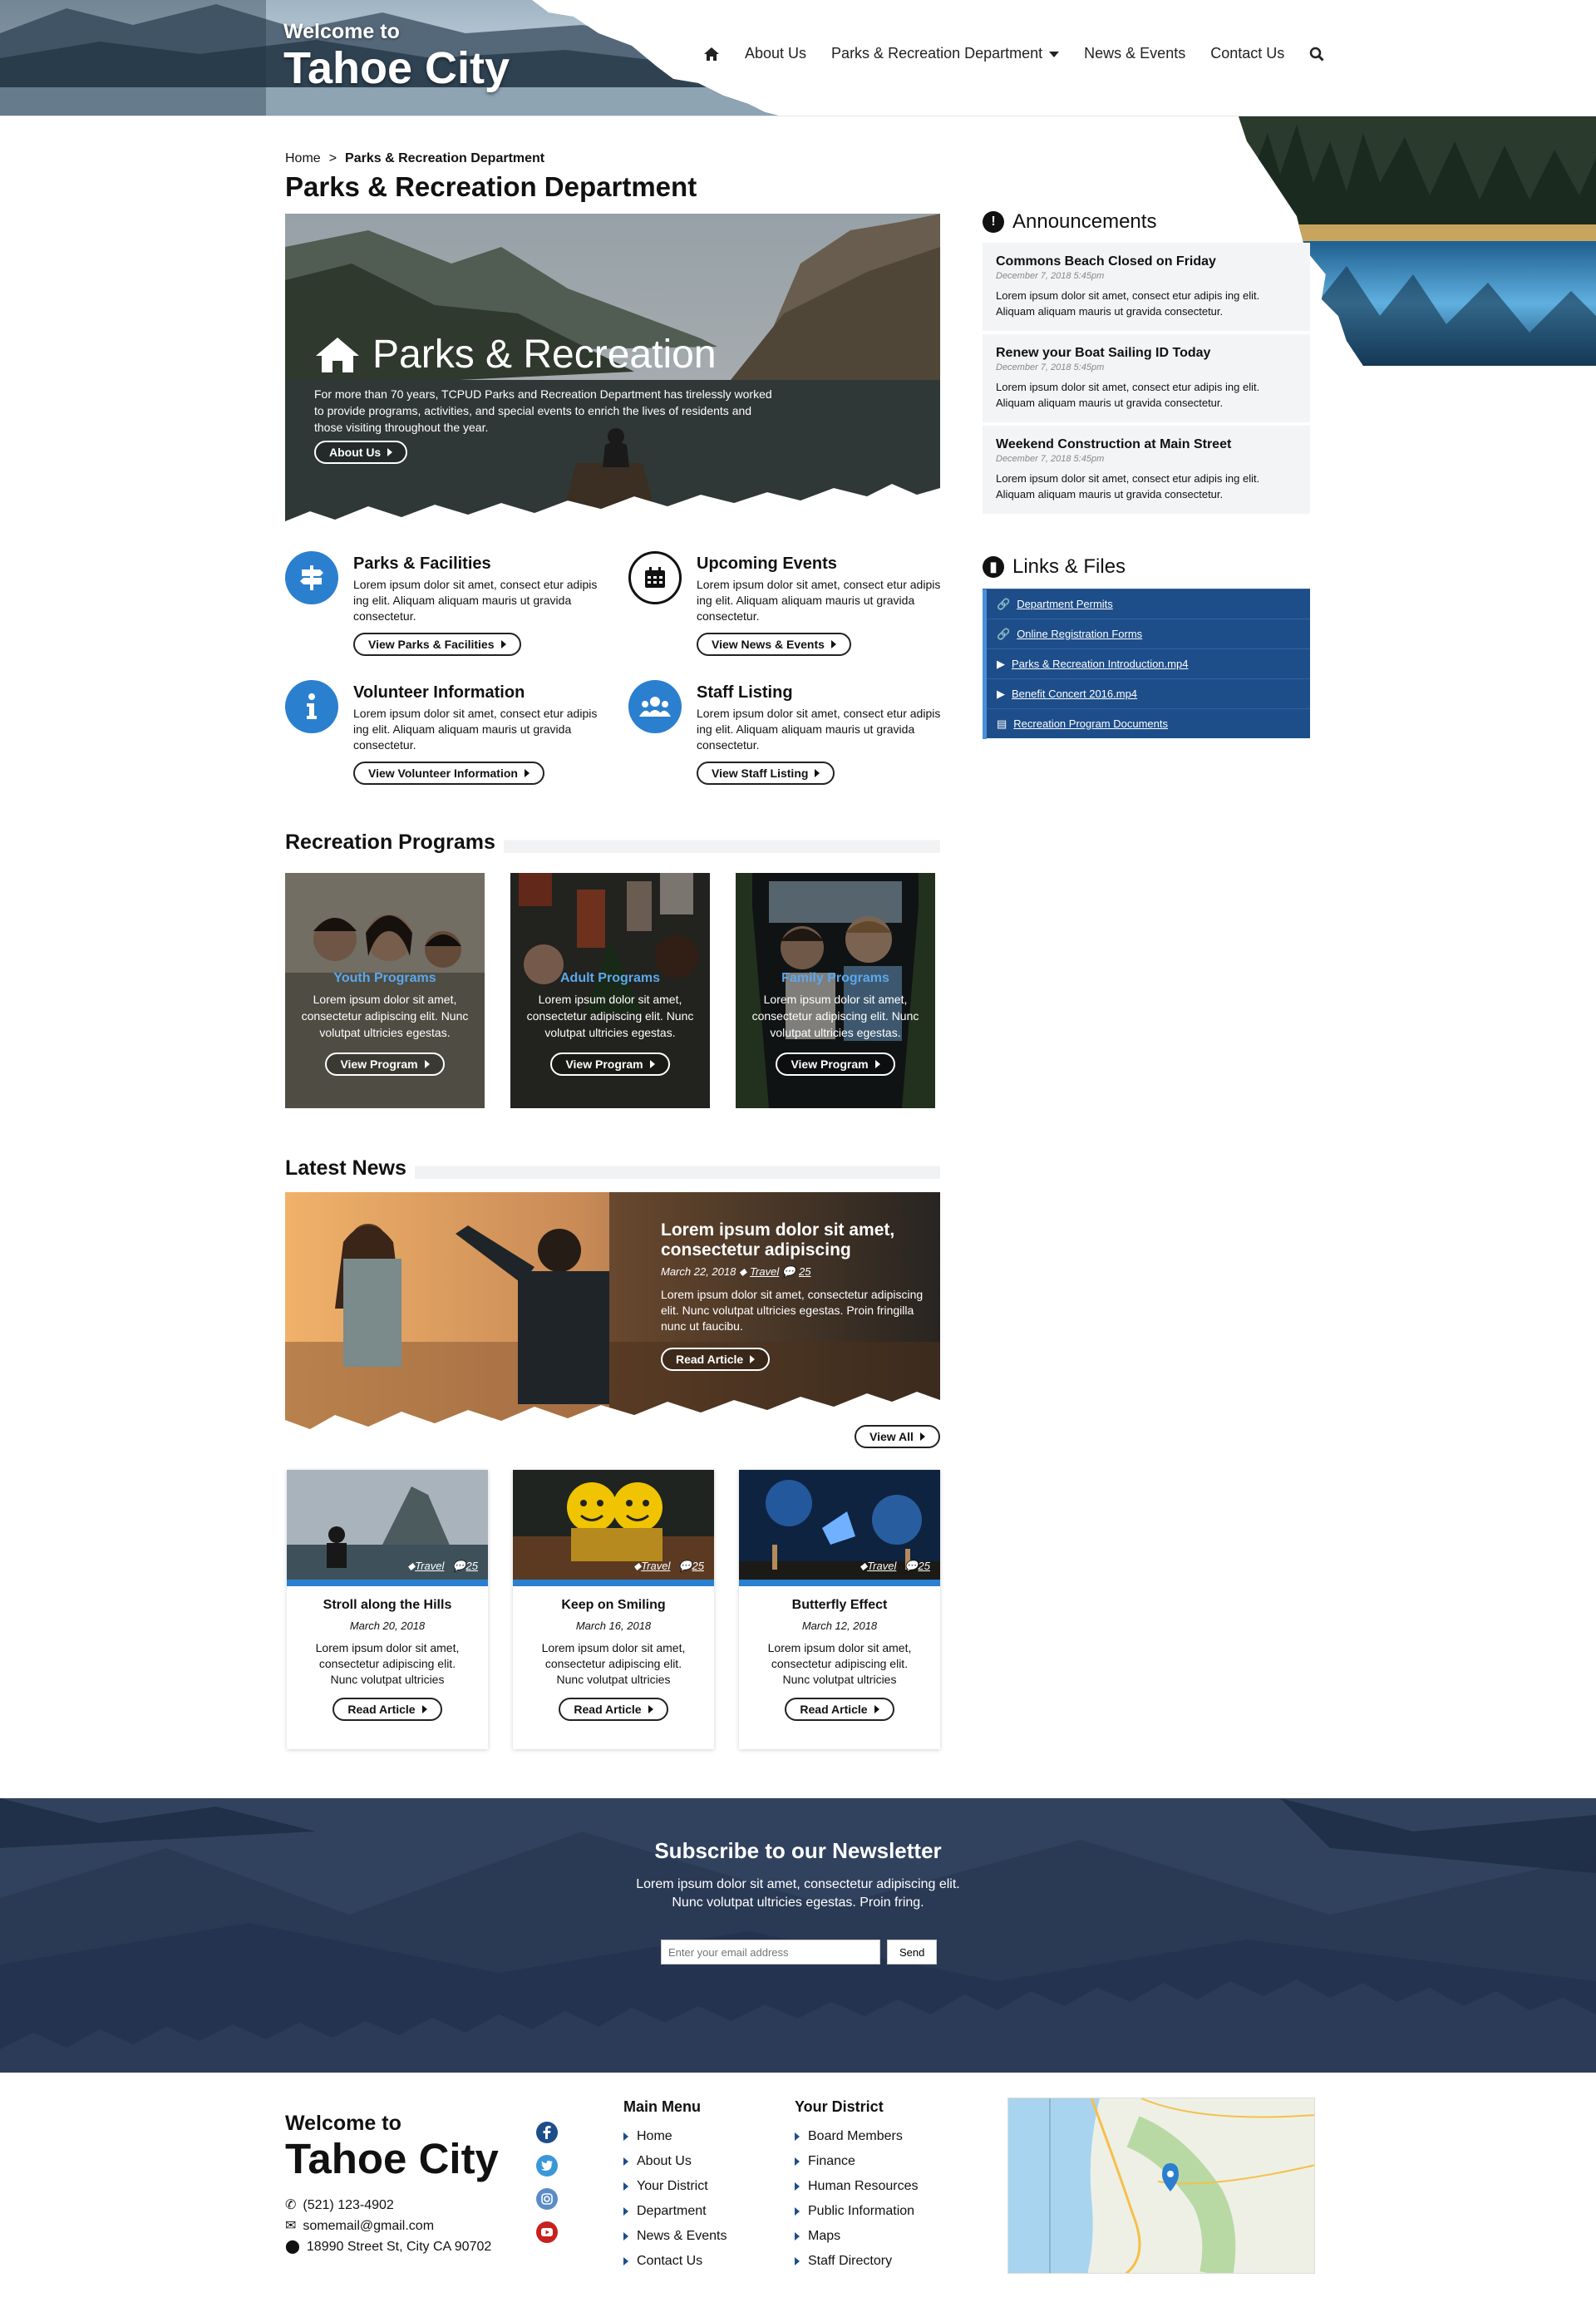 The width and height of the screenshot is (1596, 2317). Describe the element at coordinates (710, 1359) in the screenshot. I see `read-article-label: Read Article` at that location.